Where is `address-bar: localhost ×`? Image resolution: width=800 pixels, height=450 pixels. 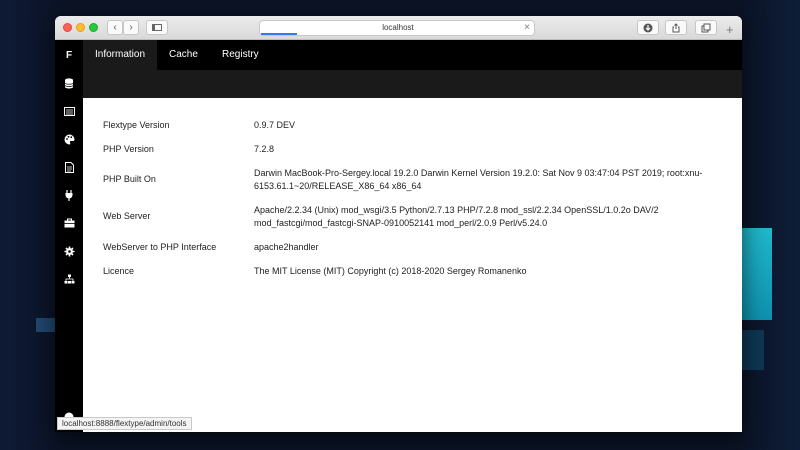
address-bar: localhost × is located at coordinates (397, 28).